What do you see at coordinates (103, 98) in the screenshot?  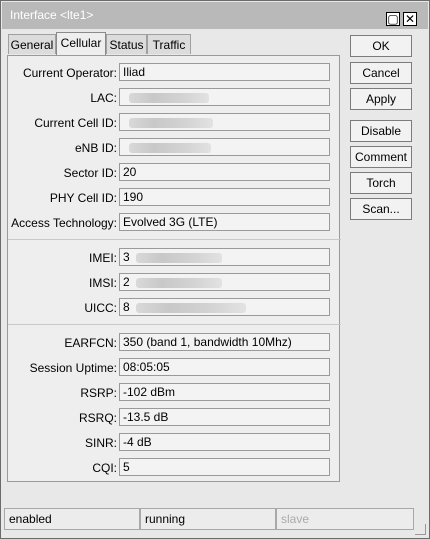 I see `lac-label: LAC:` at bounding box center [103, 98].